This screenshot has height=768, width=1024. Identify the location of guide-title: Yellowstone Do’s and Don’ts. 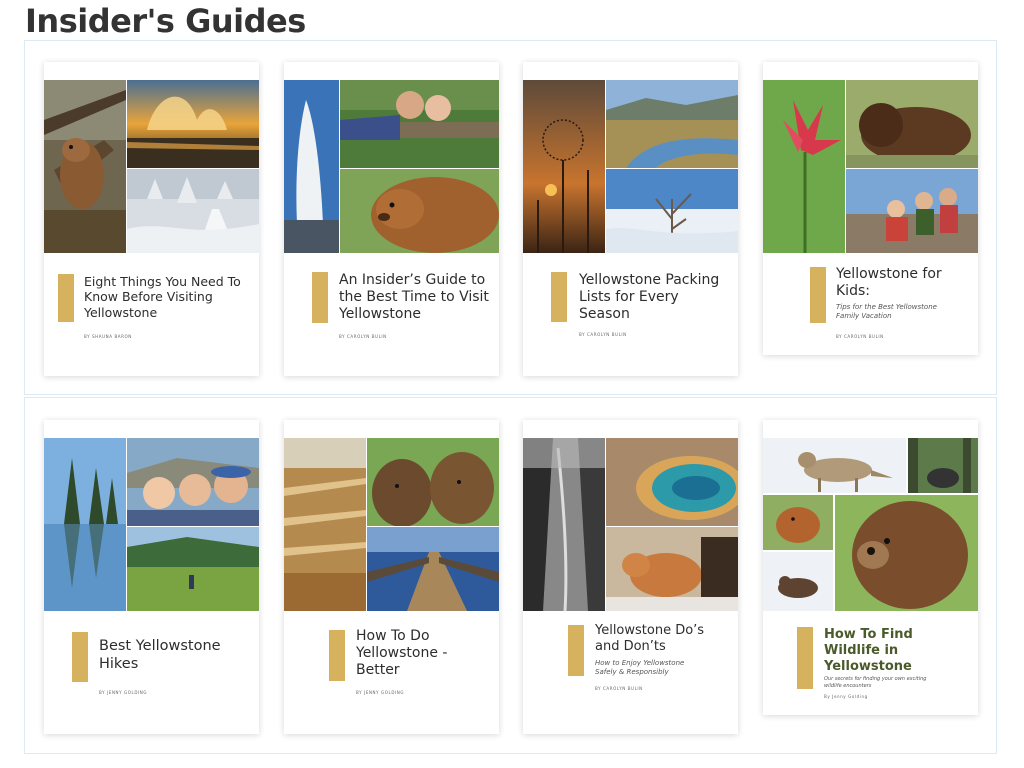
(650, 638).